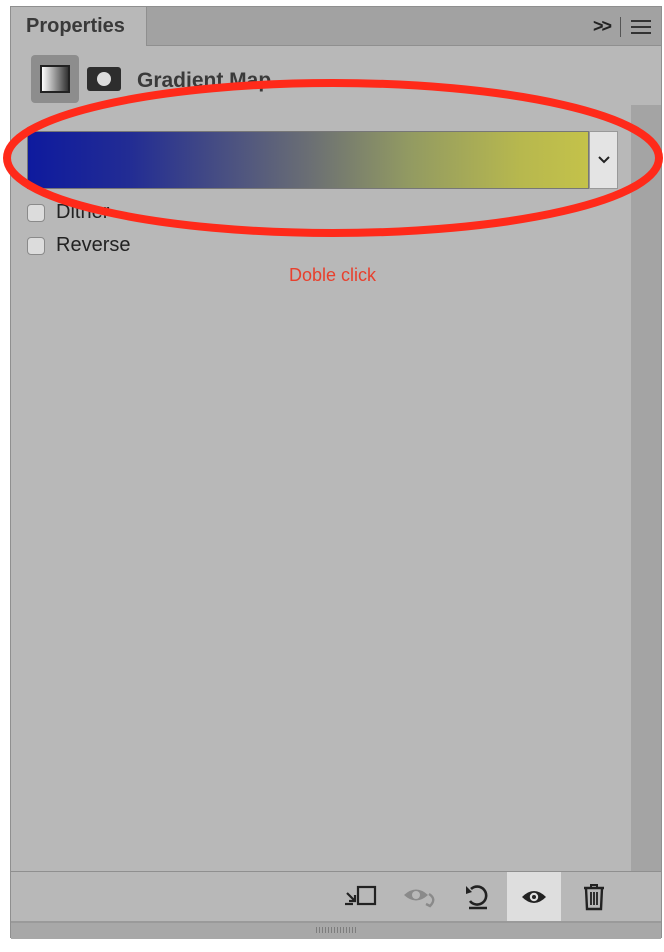 This screenshot has height=952, width=664. Describe the element at coordinates (602, 26) in the screenshot. I see `collapse-panel-icon: >>` at that location.